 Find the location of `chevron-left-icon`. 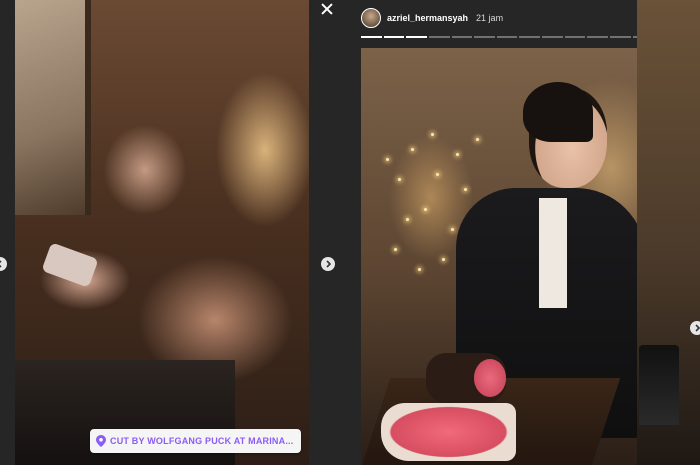

chevron-left-icon is located at coordinates (3, 264).